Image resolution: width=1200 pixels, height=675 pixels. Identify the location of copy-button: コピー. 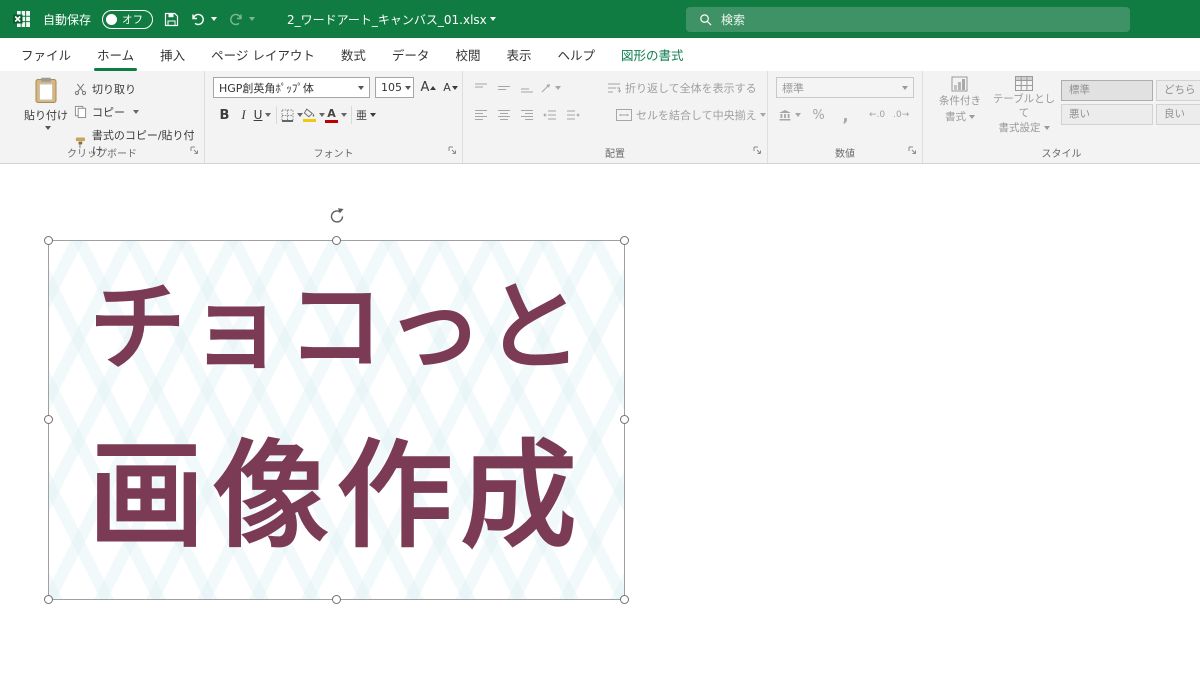
(139, 112).